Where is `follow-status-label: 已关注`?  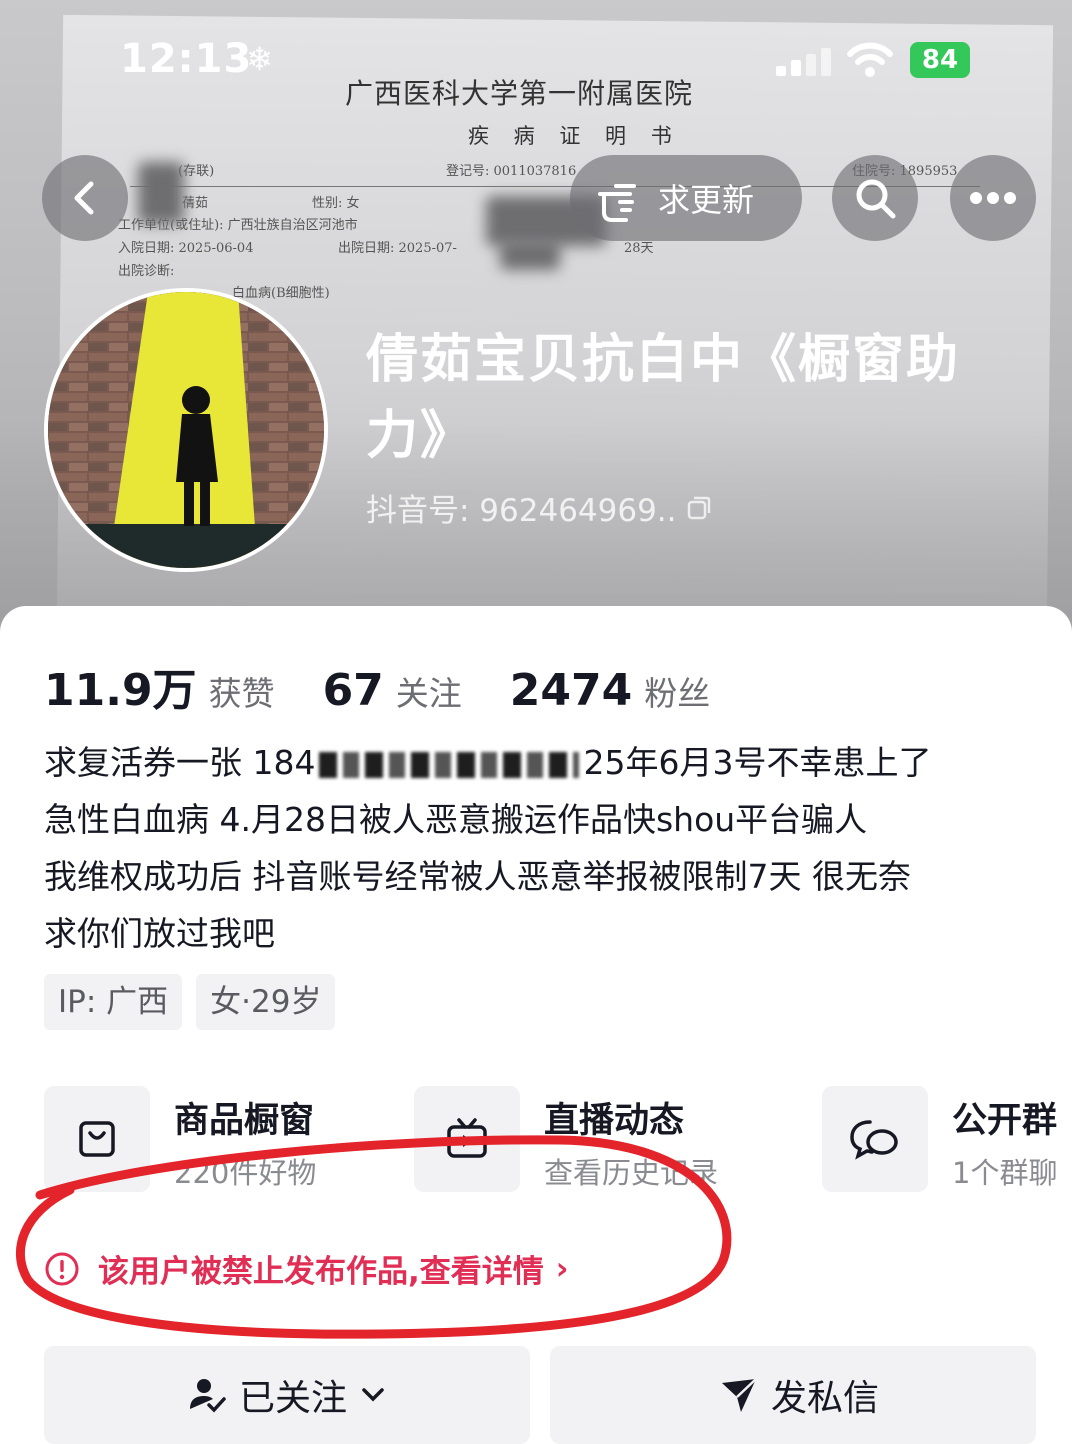
follow-status-label: 已关注 is located at coordinates (292, 1398).